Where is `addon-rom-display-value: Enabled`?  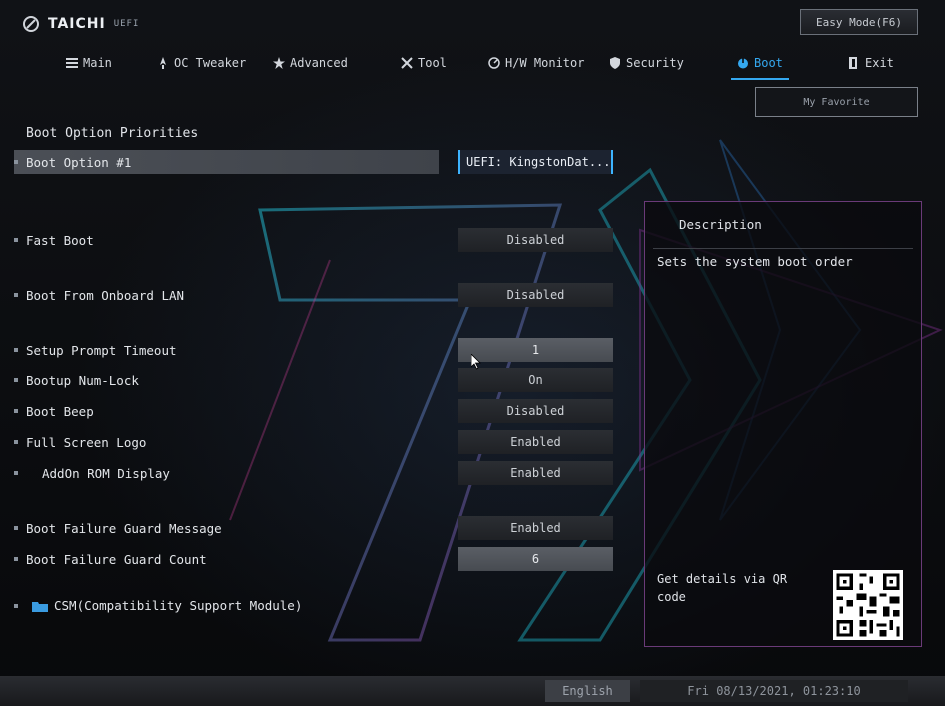 addon-rom-display-value: Enabled is located at coordinates (535, 473).